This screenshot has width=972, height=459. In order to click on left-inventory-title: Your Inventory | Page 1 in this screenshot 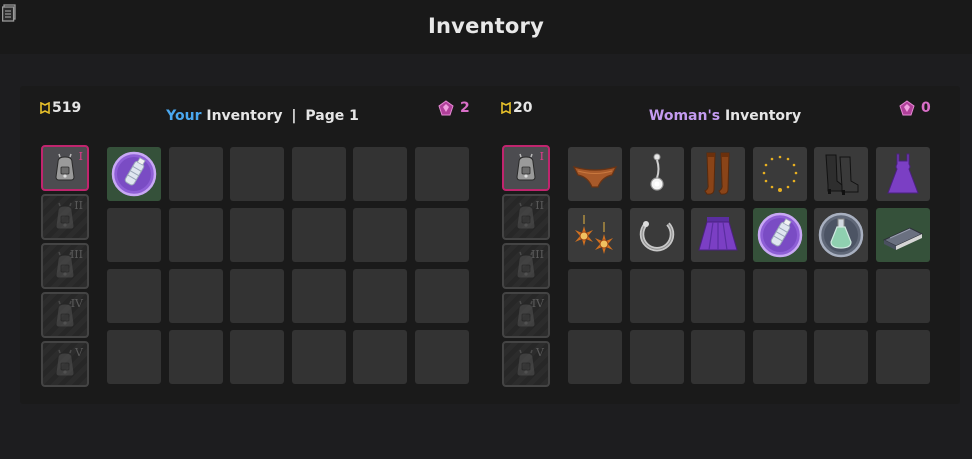, I will do `click(262, 116)`.